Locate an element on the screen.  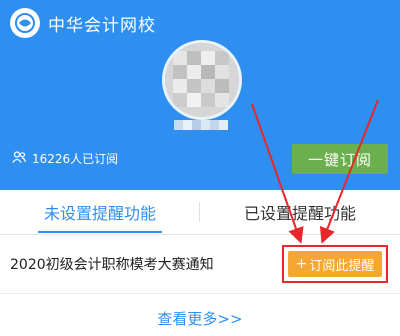
subscriber-count: 16226人已订阅 is located at coordinates (65, 158).